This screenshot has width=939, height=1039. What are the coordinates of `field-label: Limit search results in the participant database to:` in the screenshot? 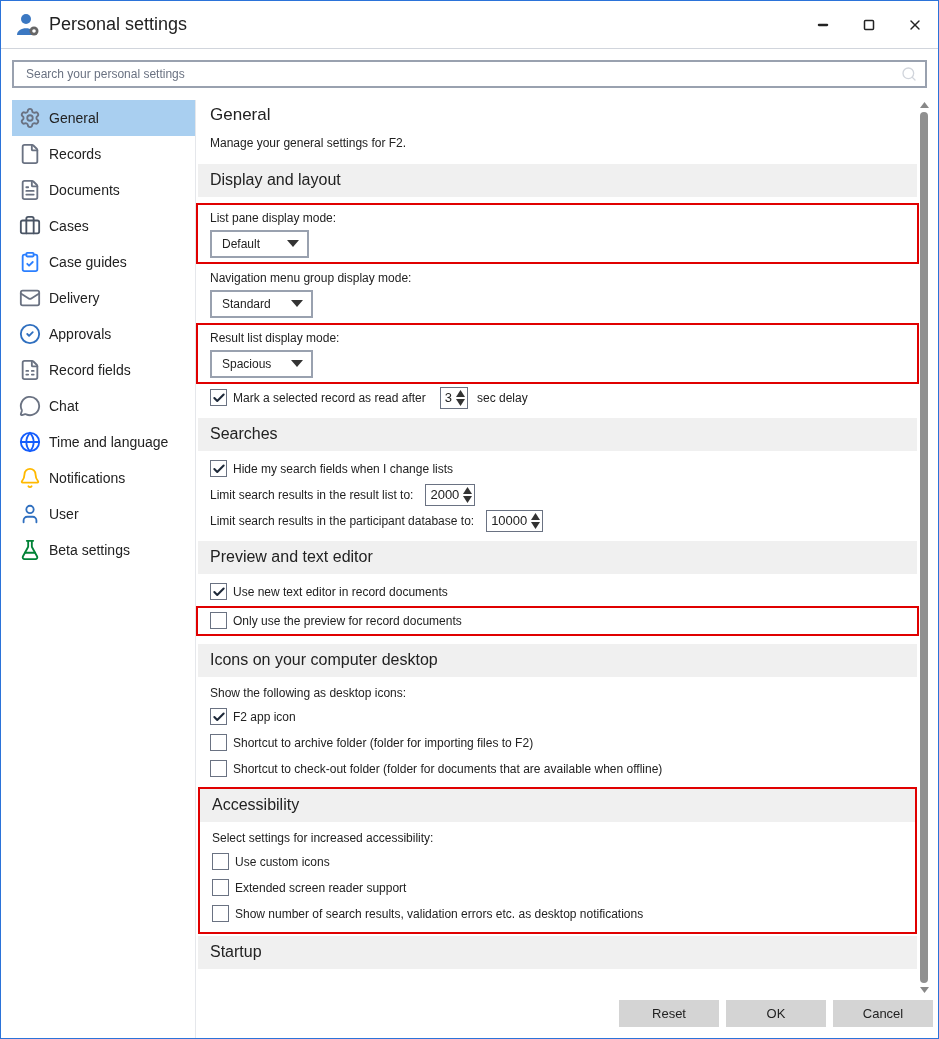 It's located at (342, 521).